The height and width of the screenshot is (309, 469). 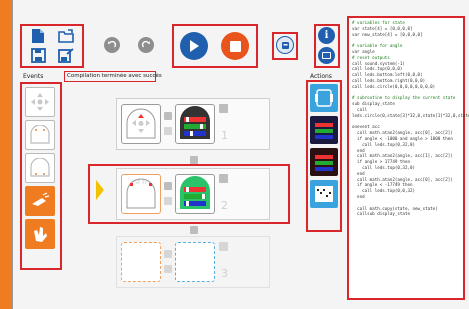 What do you see at coordinates (141, 124) in the screenshot?
I see `row1-event-tile` at bounding box center [141, 124].